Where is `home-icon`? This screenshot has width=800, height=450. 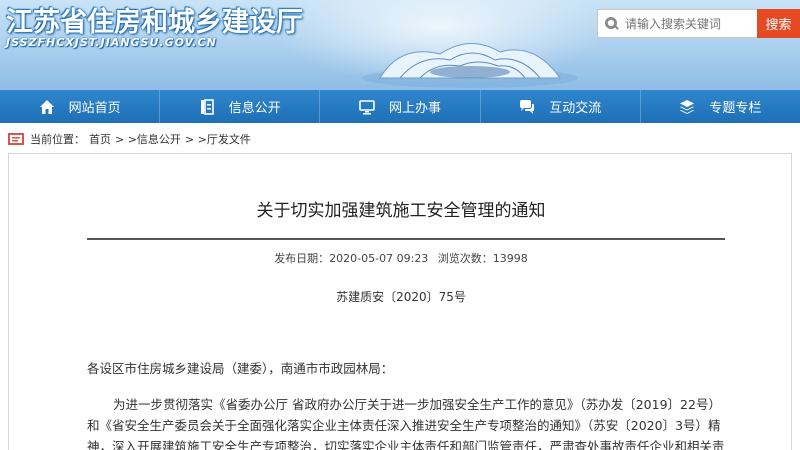
home-icon is located at coordinates (46, 106).